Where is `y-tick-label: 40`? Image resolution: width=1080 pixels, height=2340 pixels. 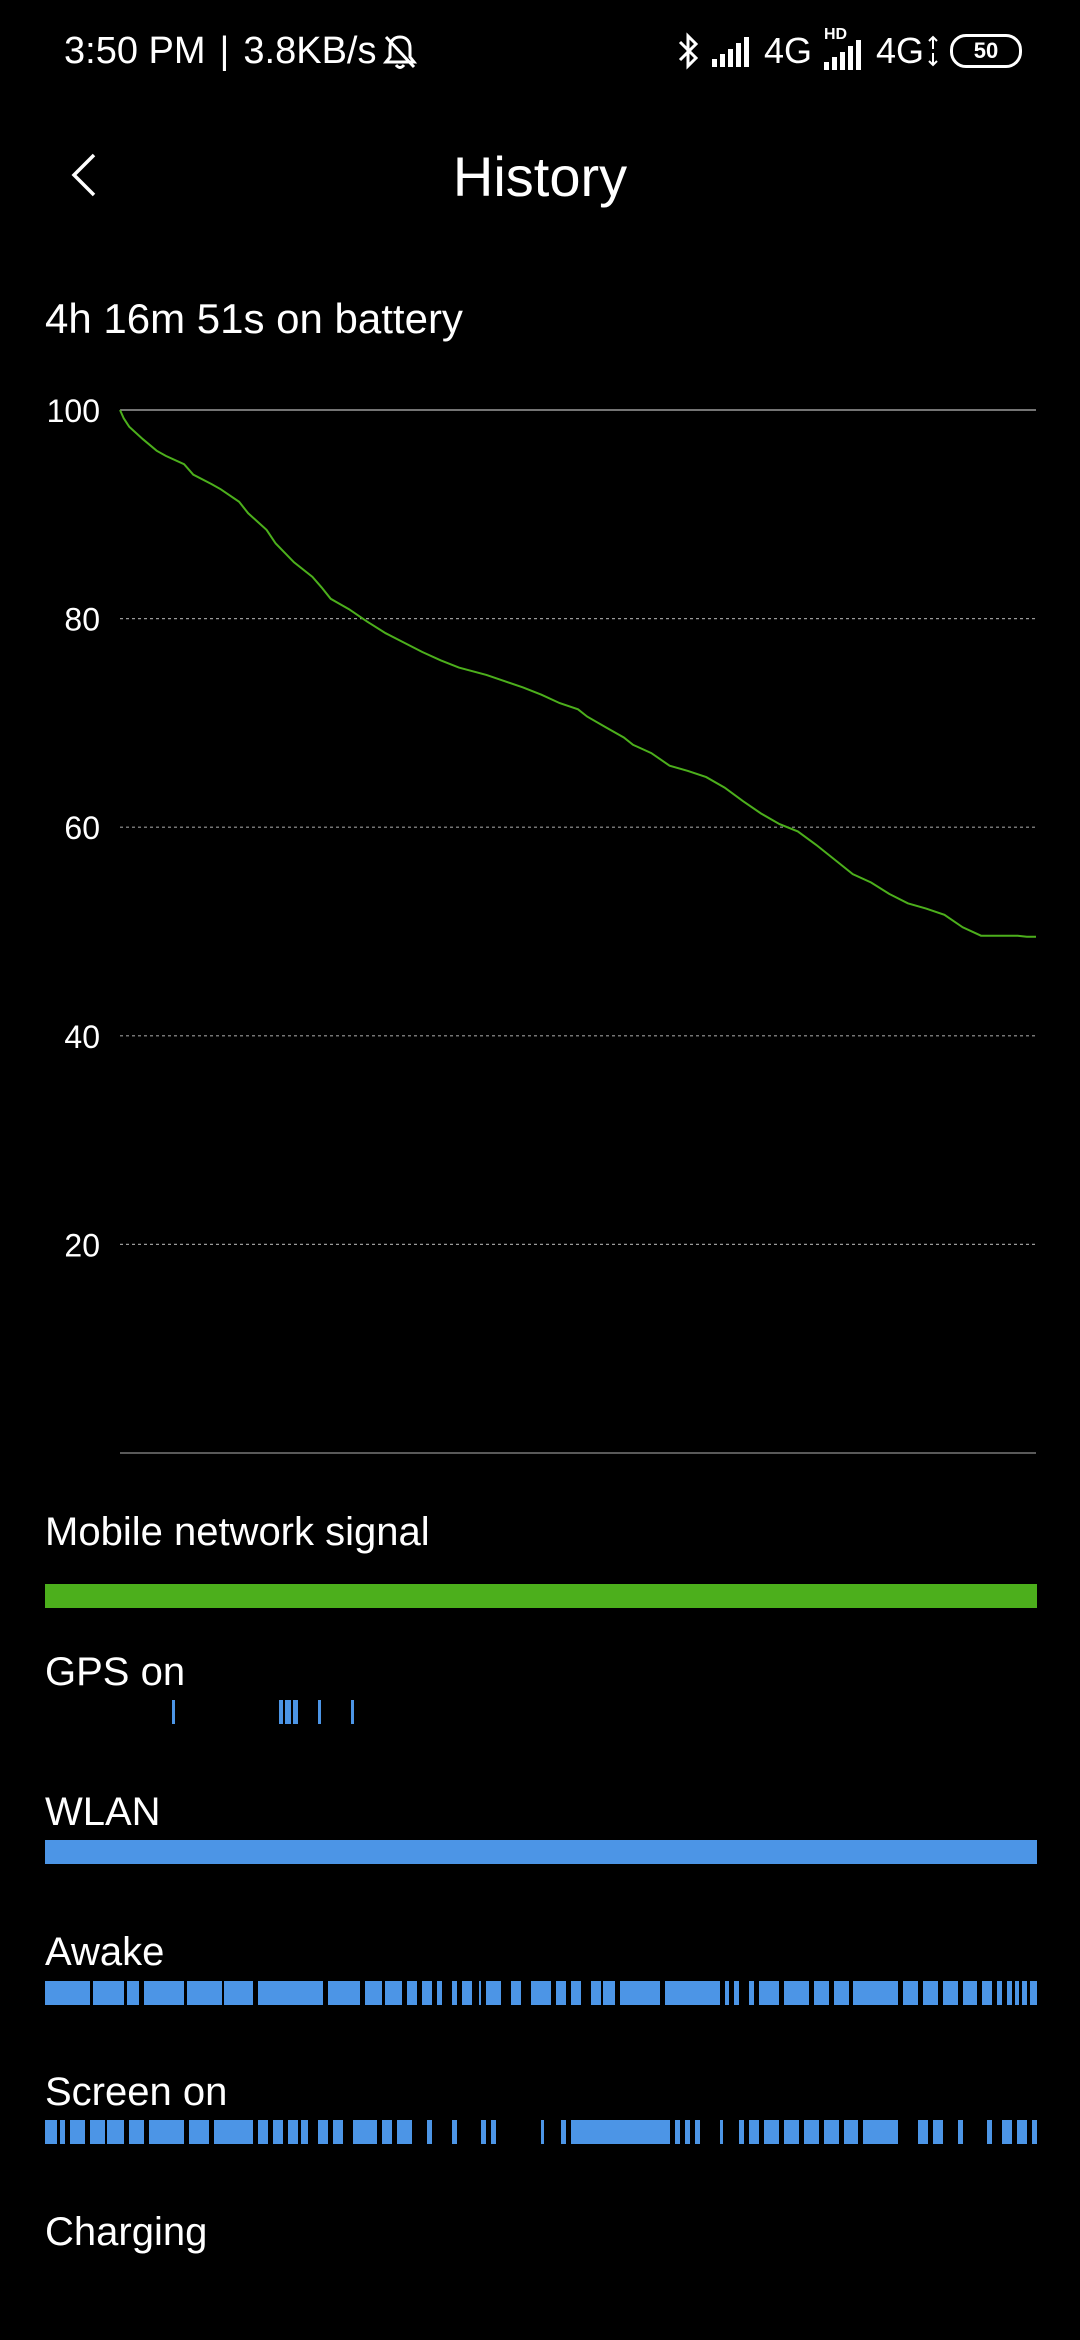
y-tick-label: 40 is located at coordinates (82, 1037).